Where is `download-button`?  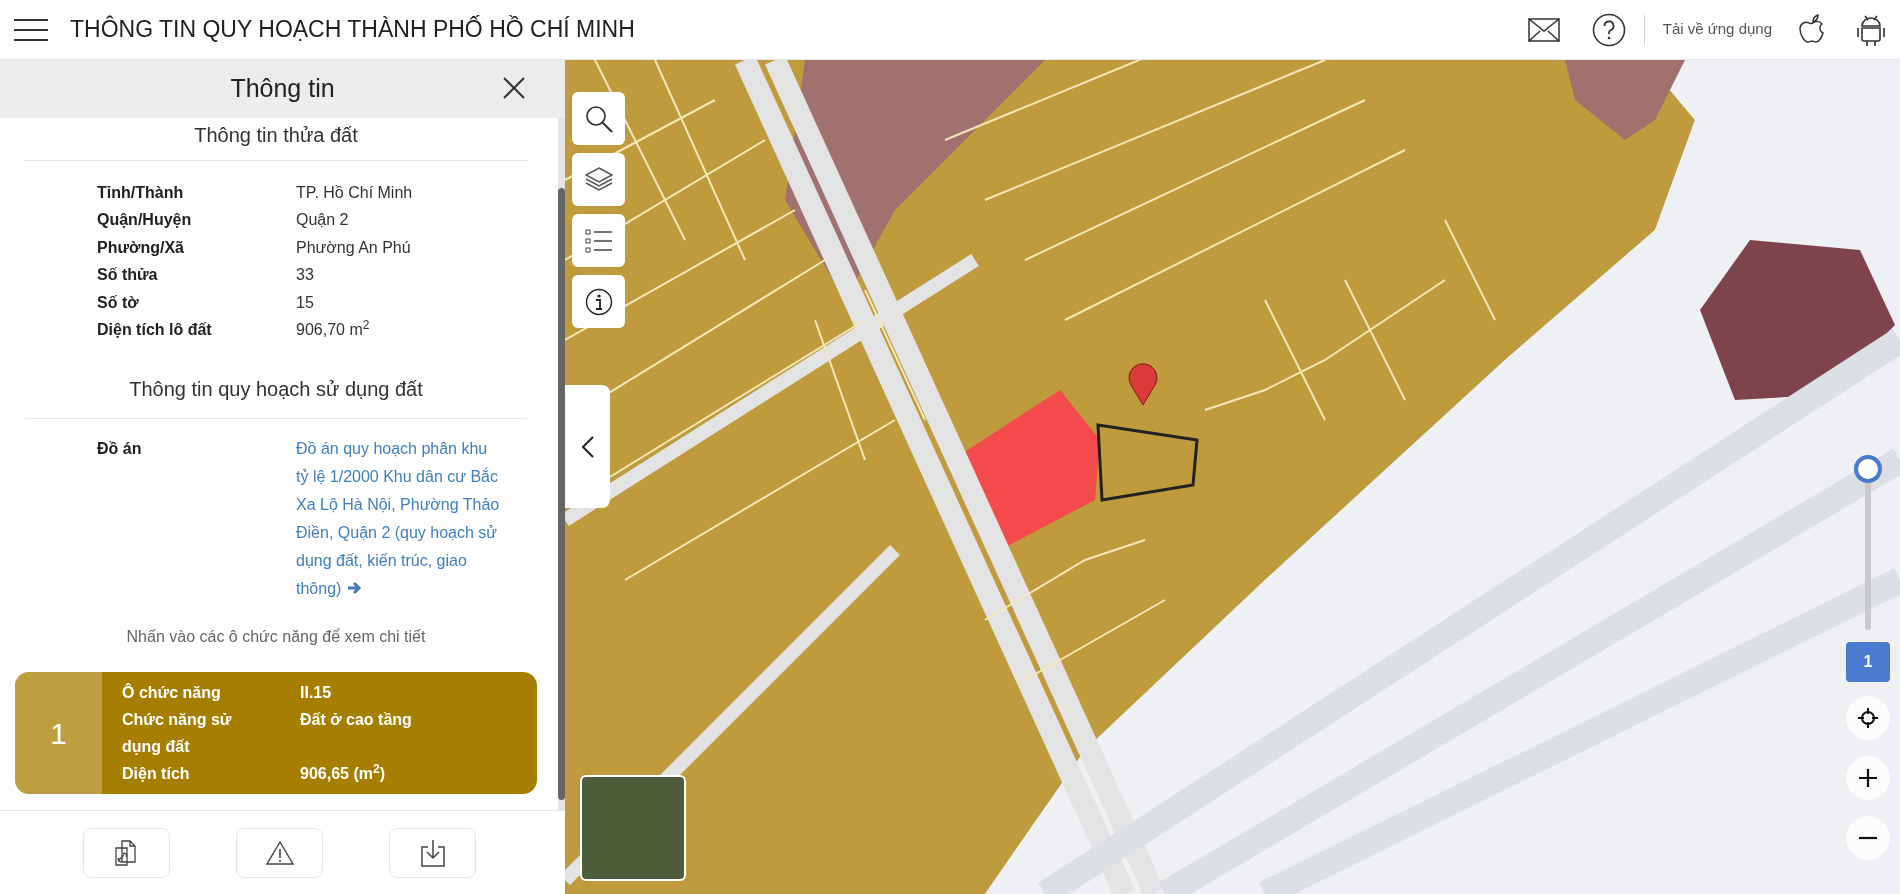
download-button is located at coordinates (432, 852).